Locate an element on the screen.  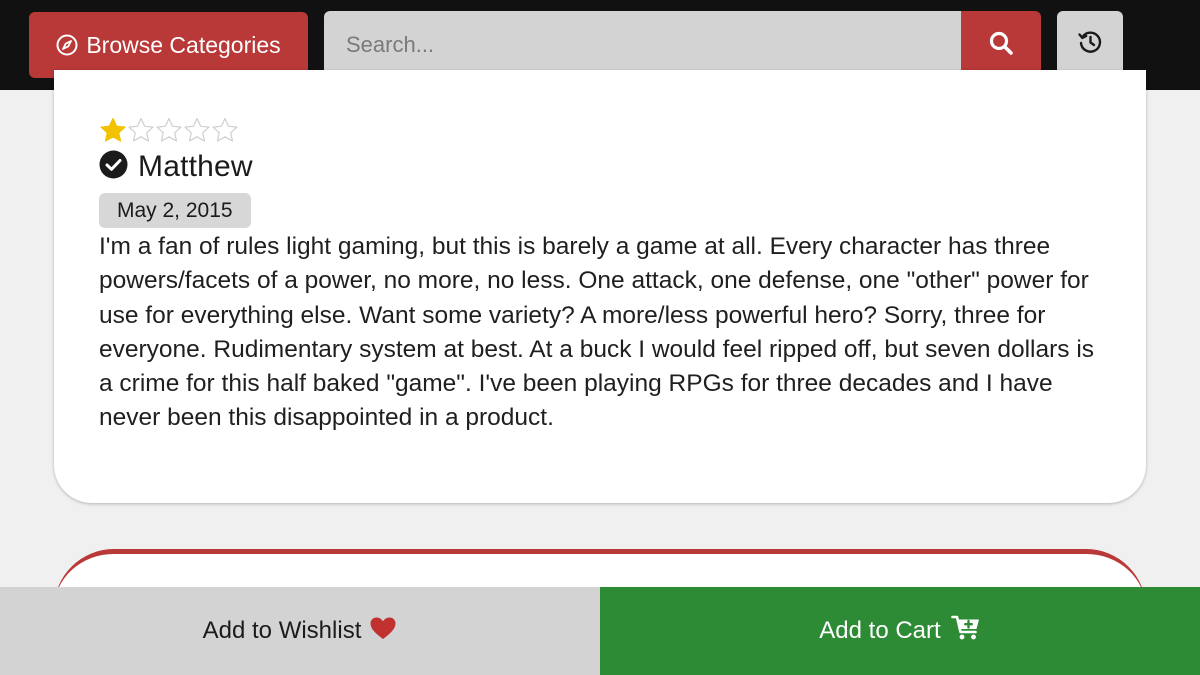
search-bar is located at coordinates (682, 45).